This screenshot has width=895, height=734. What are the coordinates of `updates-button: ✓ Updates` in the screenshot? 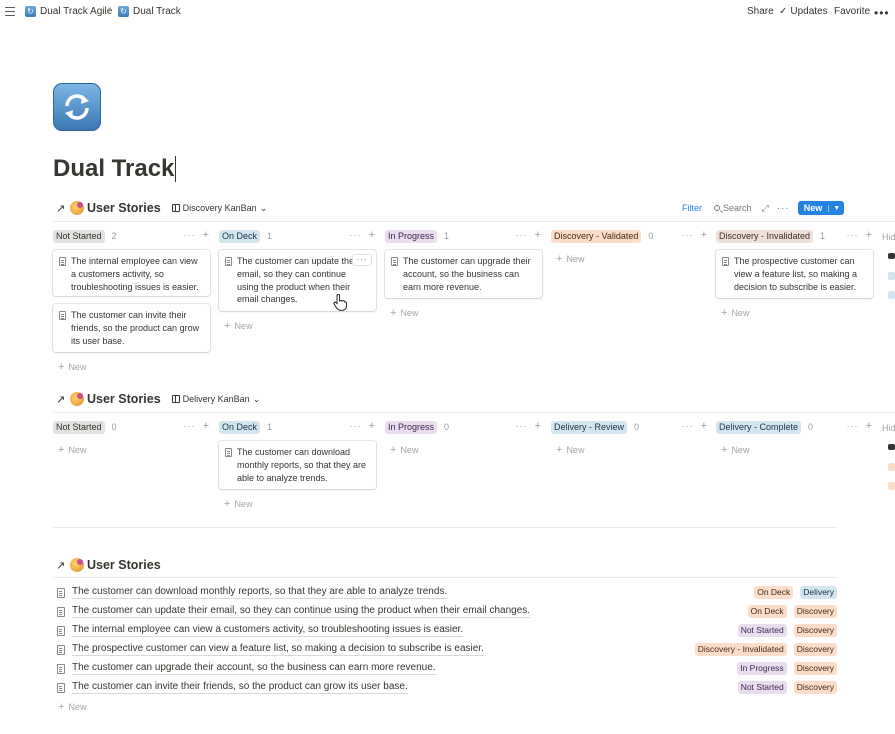 It's located at (803, 11).